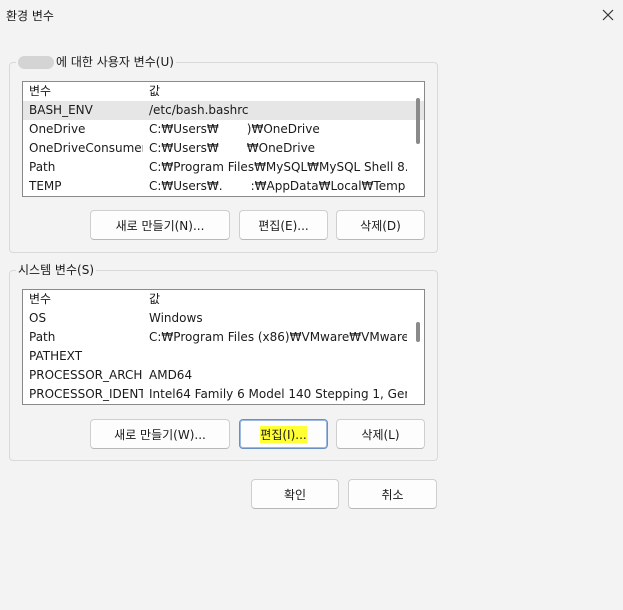 Image resolution: width=623 pixels, height=610 pixels. I want to click on table-row: TEMP C:₩Users₩.:₩AppData₩Local₩Temp, so click(223, 186).